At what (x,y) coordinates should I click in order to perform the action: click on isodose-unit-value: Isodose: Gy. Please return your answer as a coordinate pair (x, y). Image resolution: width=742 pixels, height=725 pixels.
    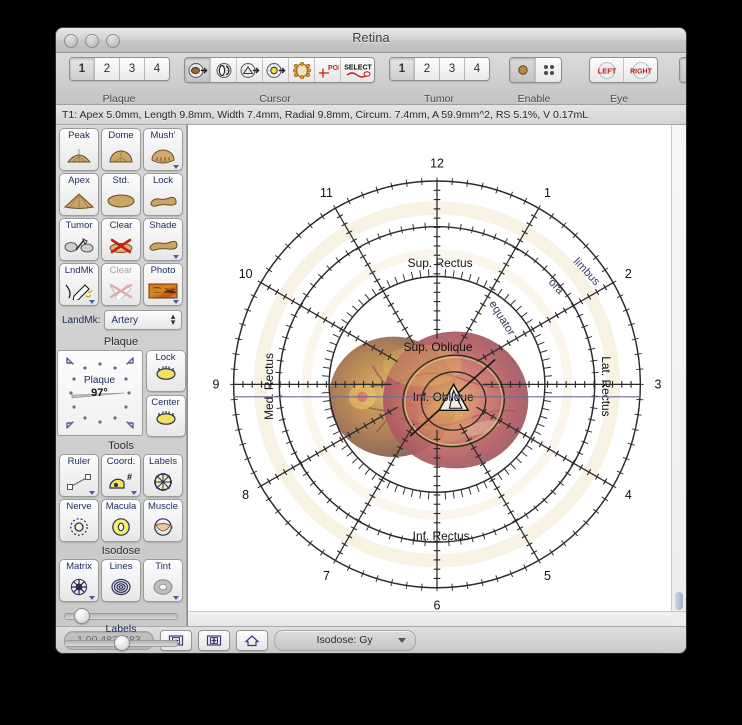
    Looking at the image, I should click on (344, 640).